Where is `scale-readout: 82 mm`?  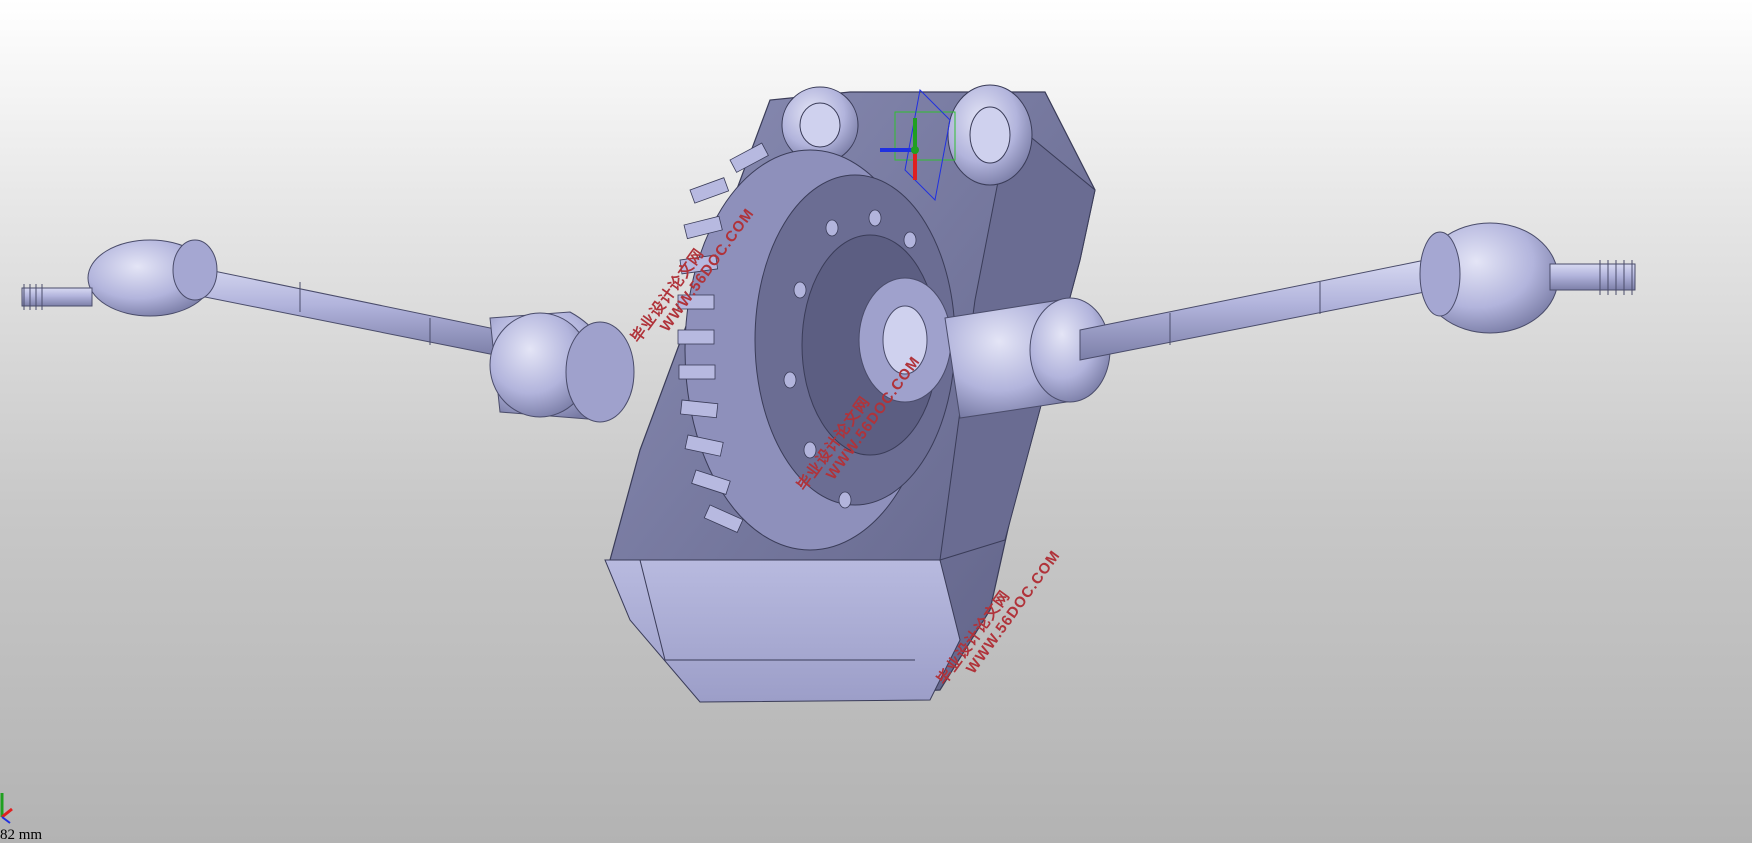 scale-readout: 82 mm is located at coordinates (21, 835).